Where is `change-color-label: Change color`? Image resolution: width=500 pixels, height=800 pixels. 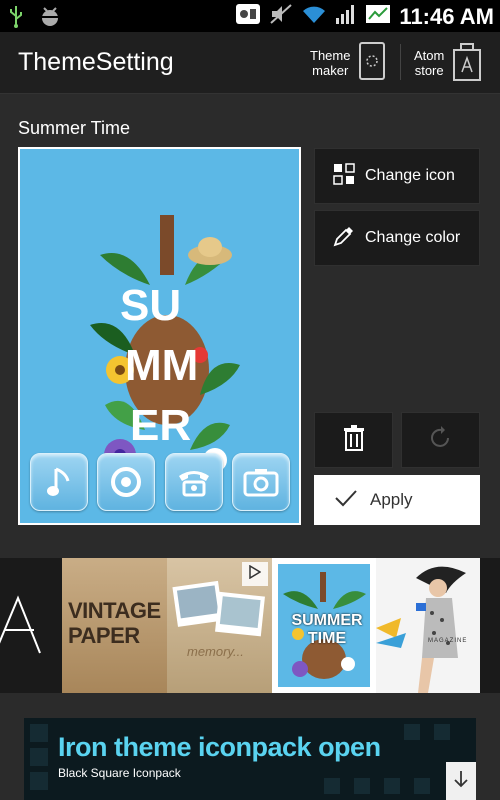 change-color-label: Change color is located at coordinates (413, 237).